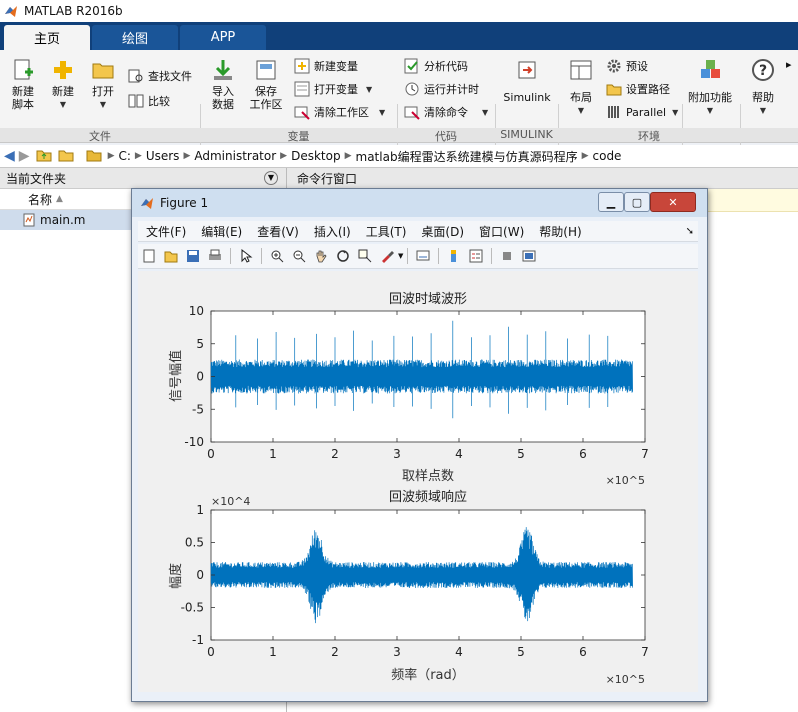 Image resolution: width=798 pixels, height=712 pixels. Describe the element at coordinates (501, 231) in the screenshot. I see `menu-window: 窗口(W)` at that location.